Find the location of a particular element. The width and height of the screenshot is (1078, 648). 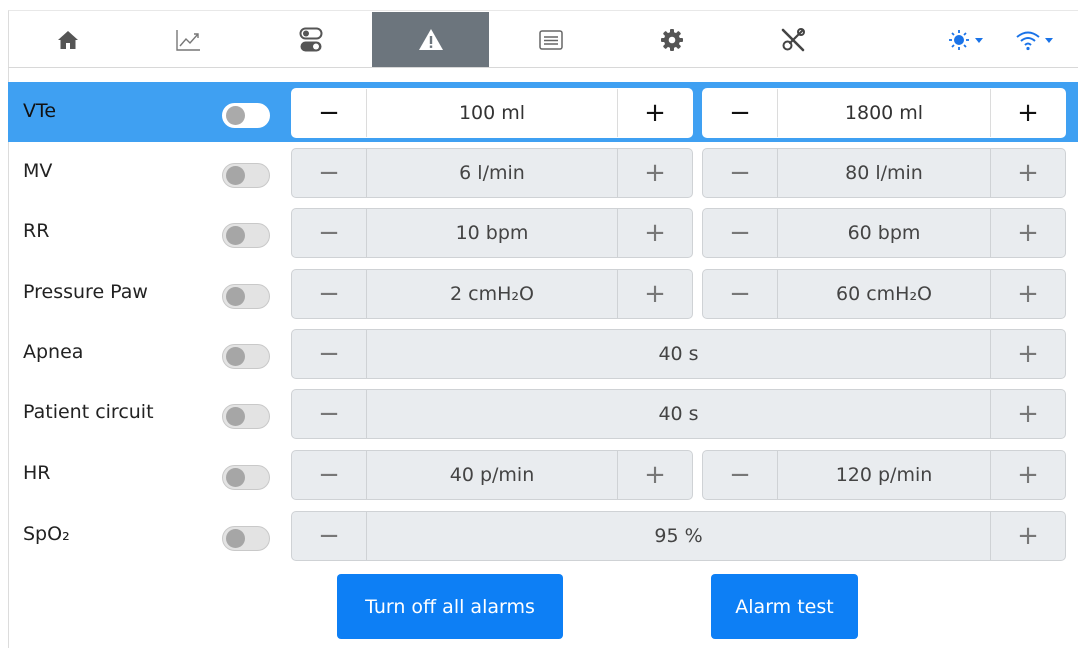

brightness-menu is located at coordinates (968, 39).